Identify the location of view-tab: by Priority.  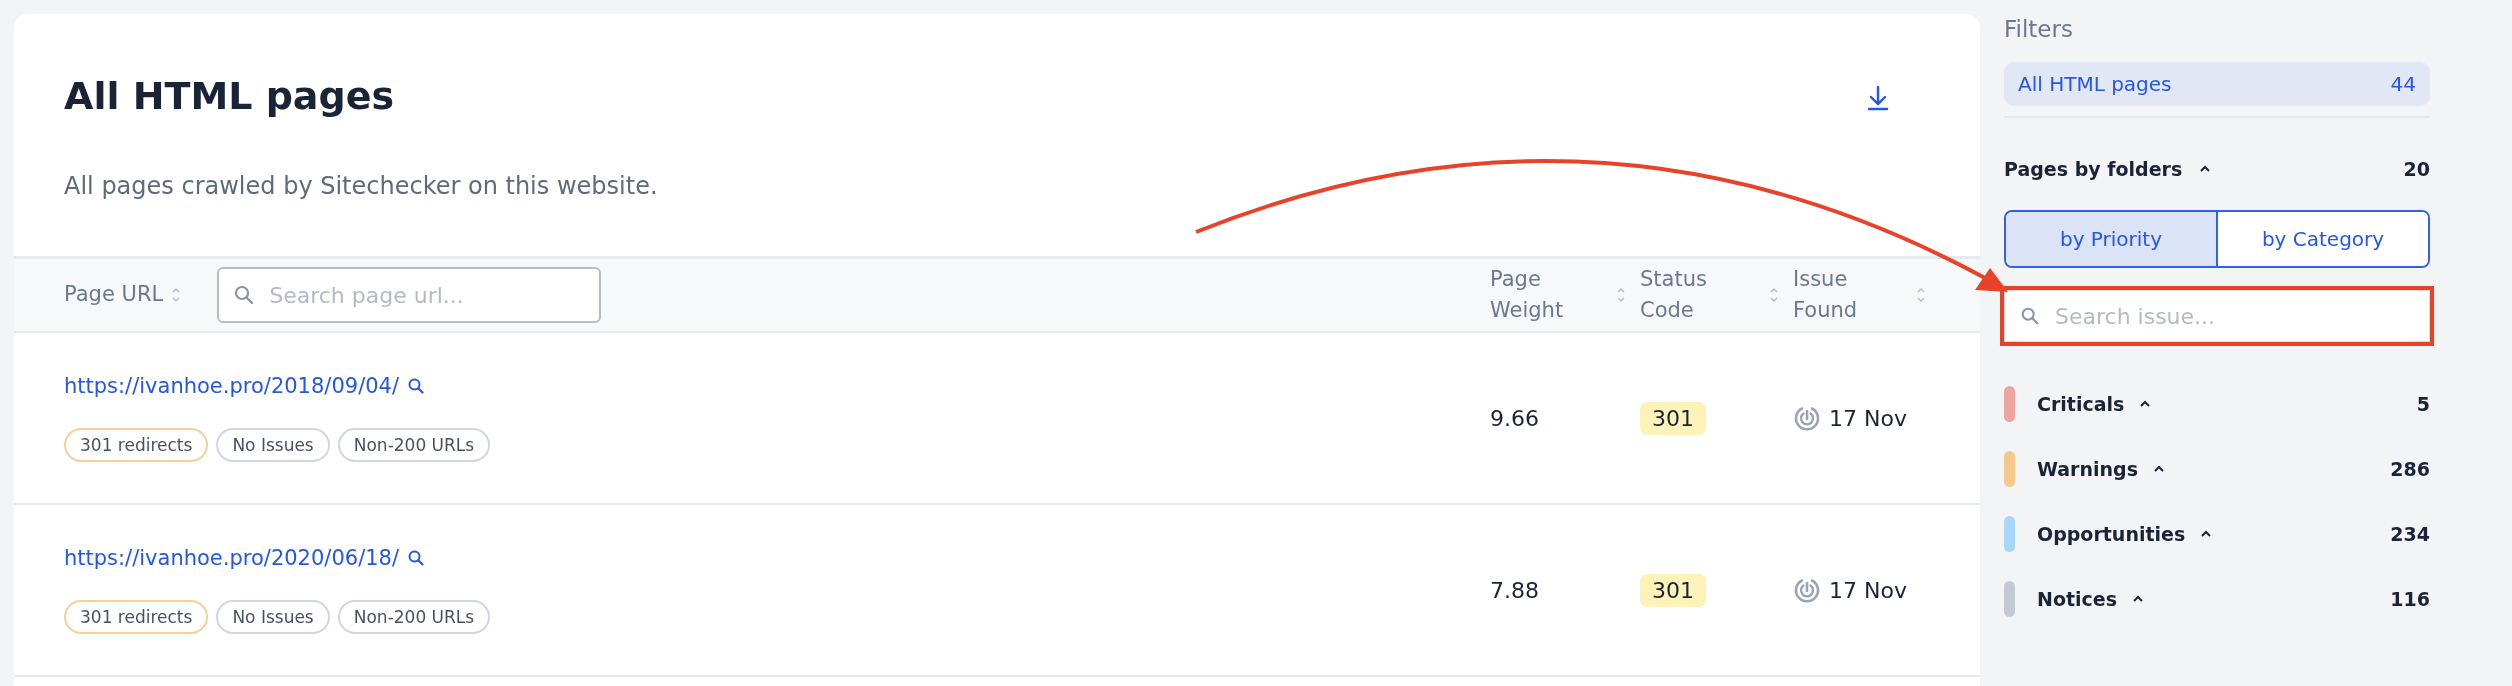
(2111, 239).